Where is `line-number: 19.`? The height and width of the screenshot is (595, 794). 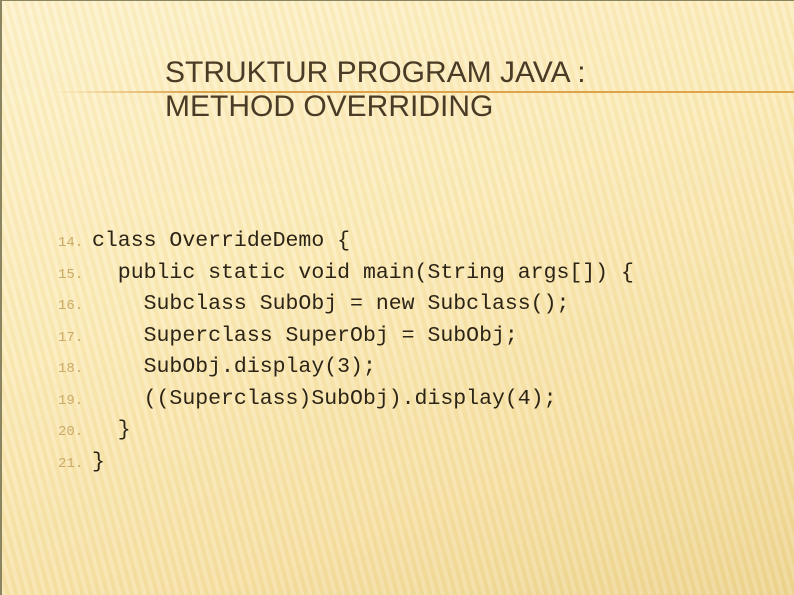
line-number: 19. is located at coordinates (71, 400).